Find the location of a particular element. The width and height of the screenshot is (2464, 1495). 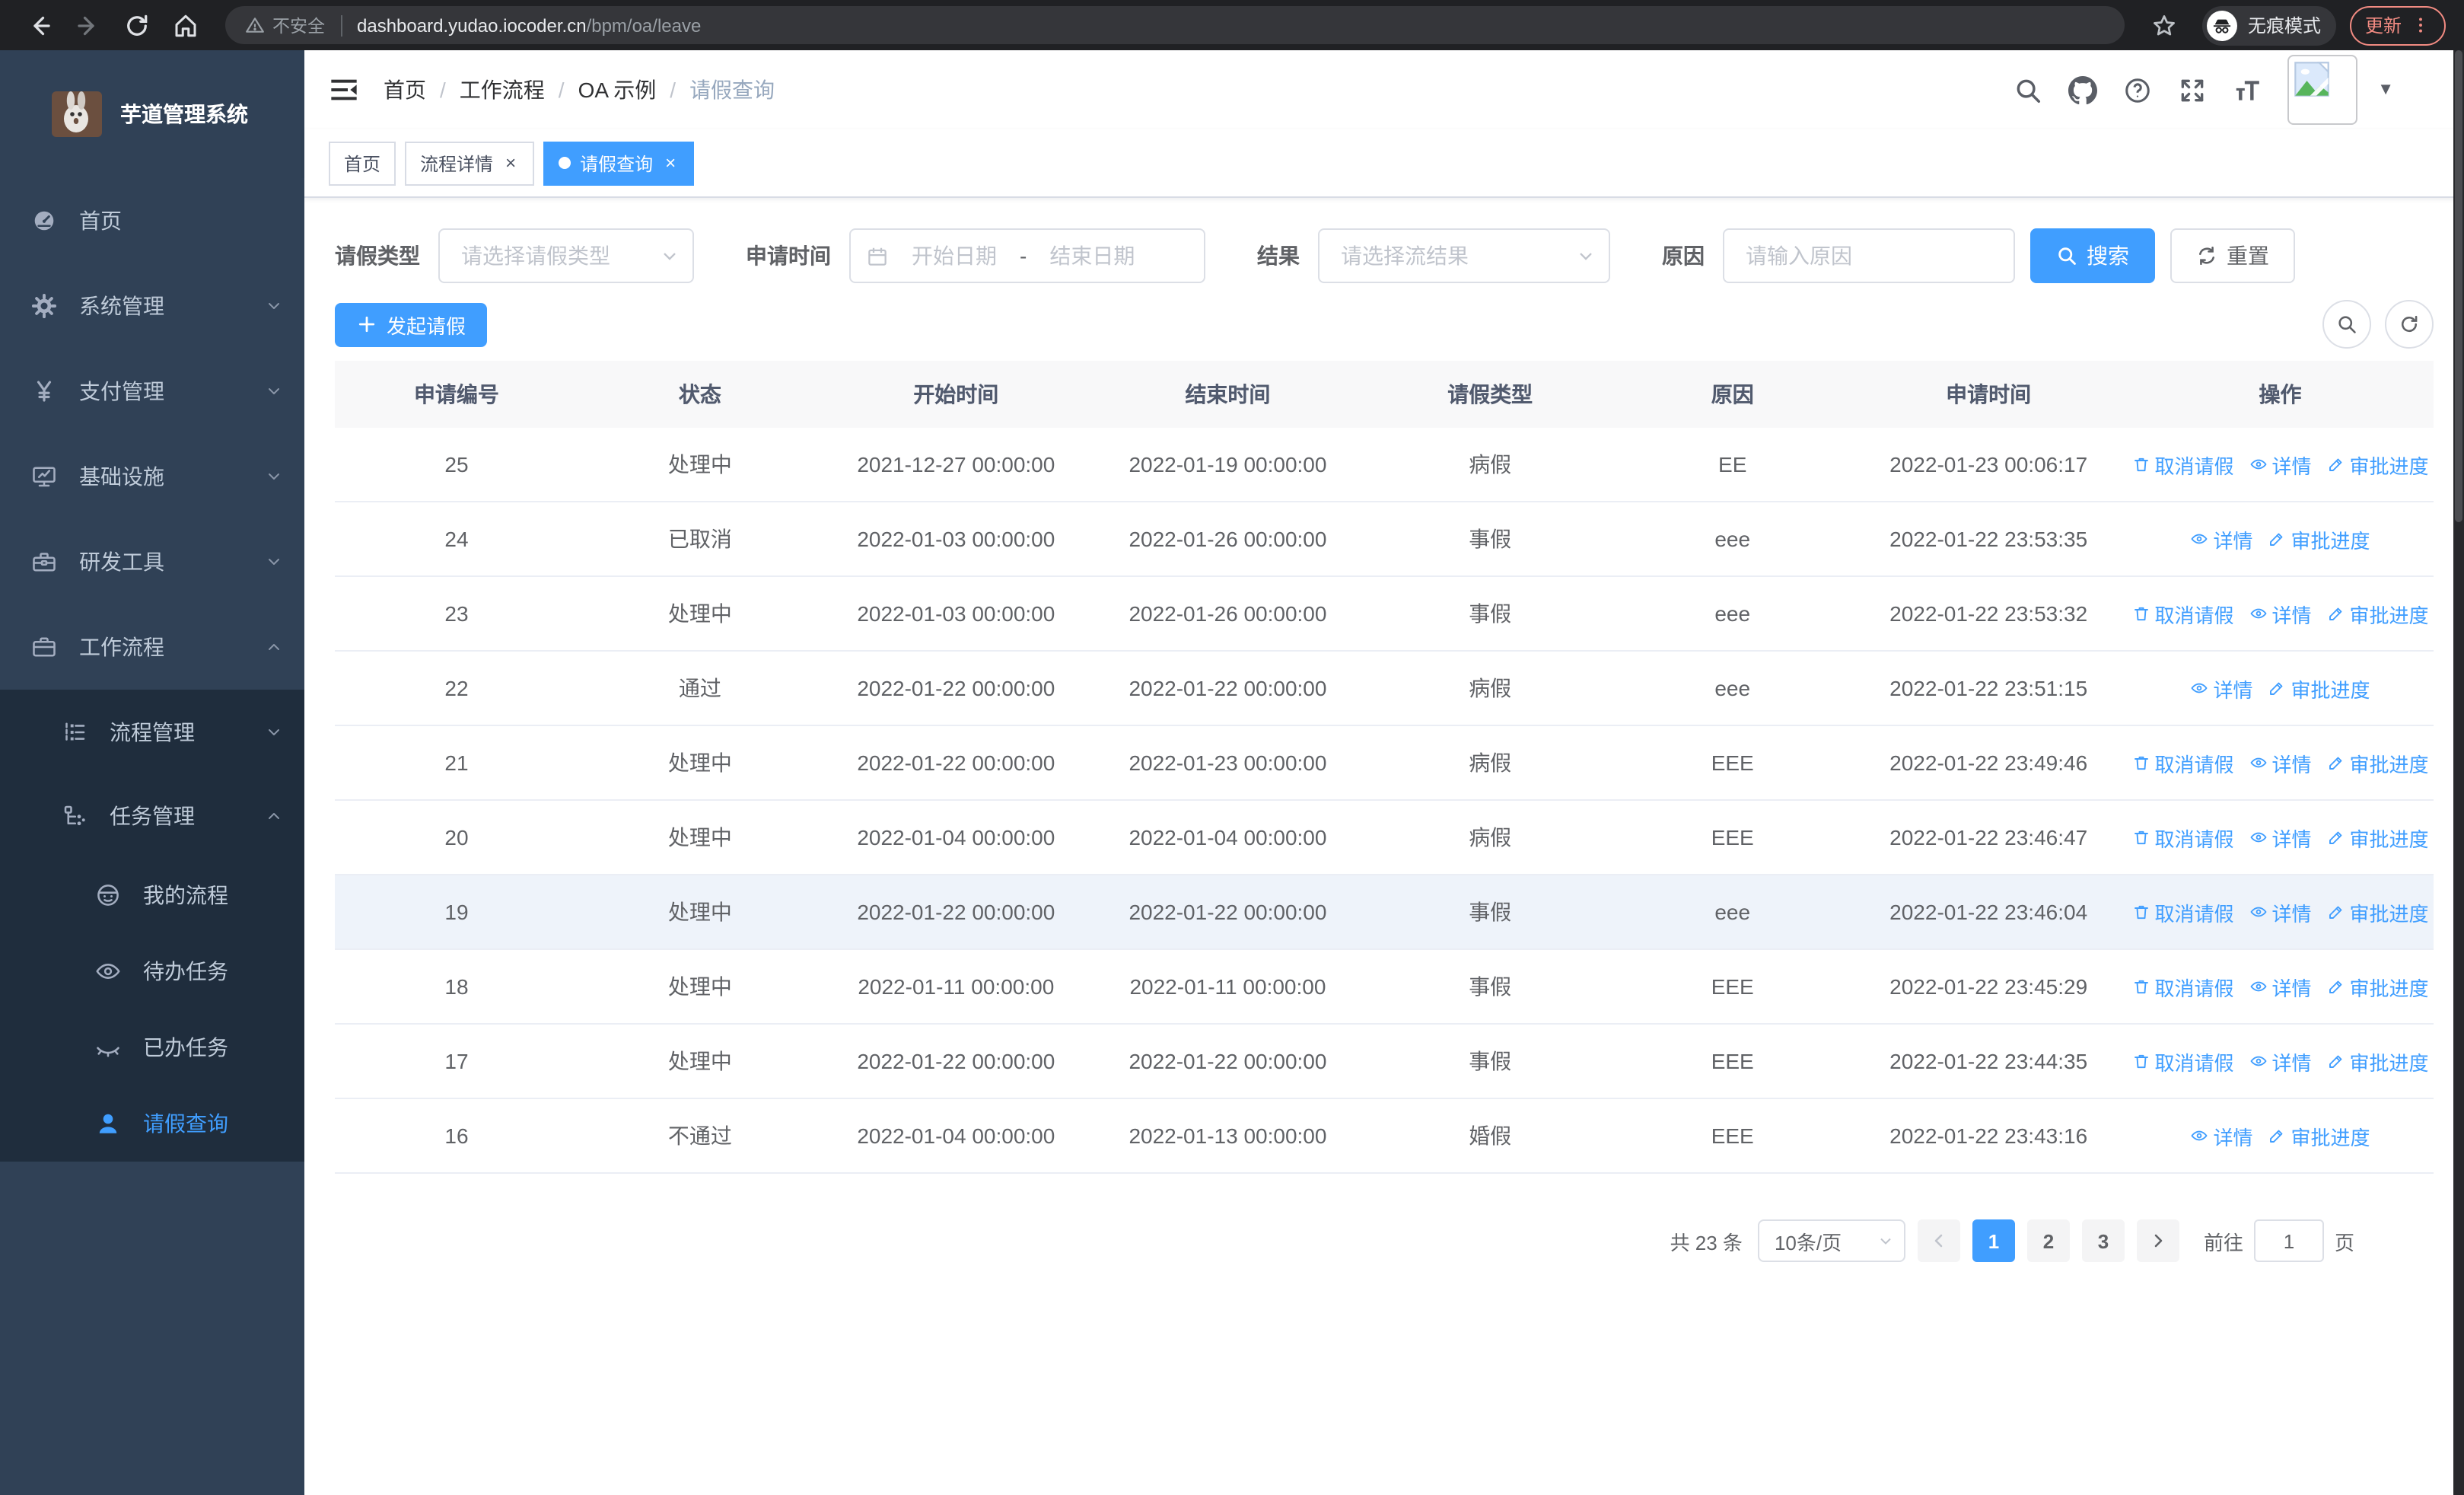

sidebar-item-首页: 首页 is located at coordinates (152, 220).